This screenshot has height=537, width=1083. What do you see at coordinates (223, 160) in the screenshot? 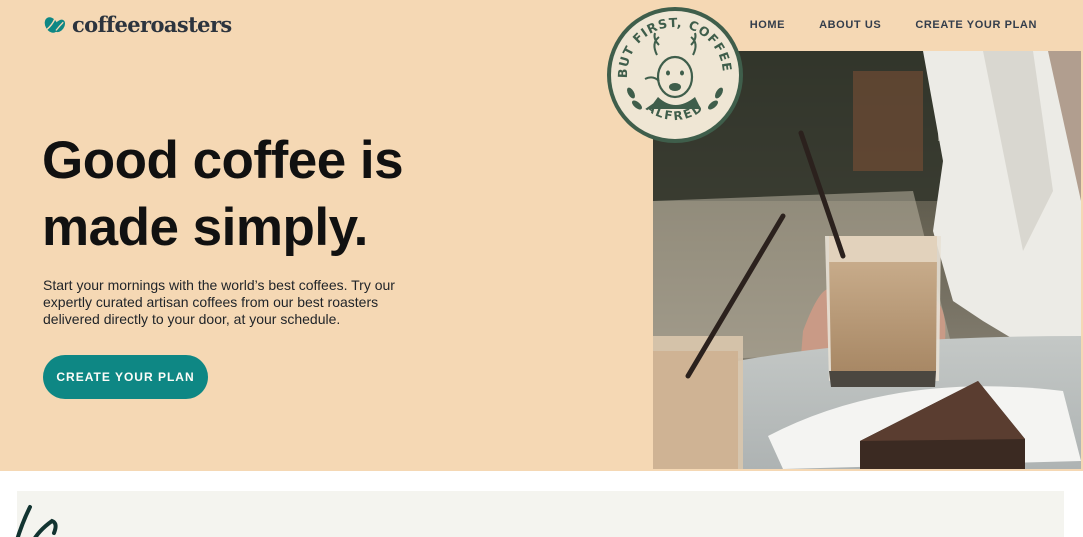
I see `hero-title-line-1: Good coffee is` at bounding box center [223, 160].